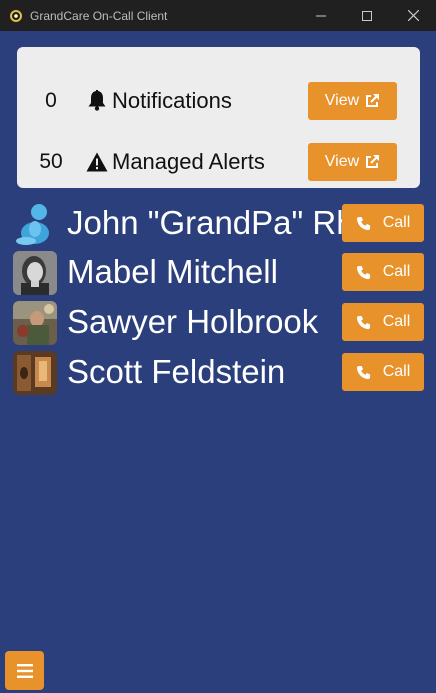 This screenshot has height=693, width=436. What do you see at coordinates (367, 15) in the screenshot?
I see `maximize-button` at bounding box center [367, 15].